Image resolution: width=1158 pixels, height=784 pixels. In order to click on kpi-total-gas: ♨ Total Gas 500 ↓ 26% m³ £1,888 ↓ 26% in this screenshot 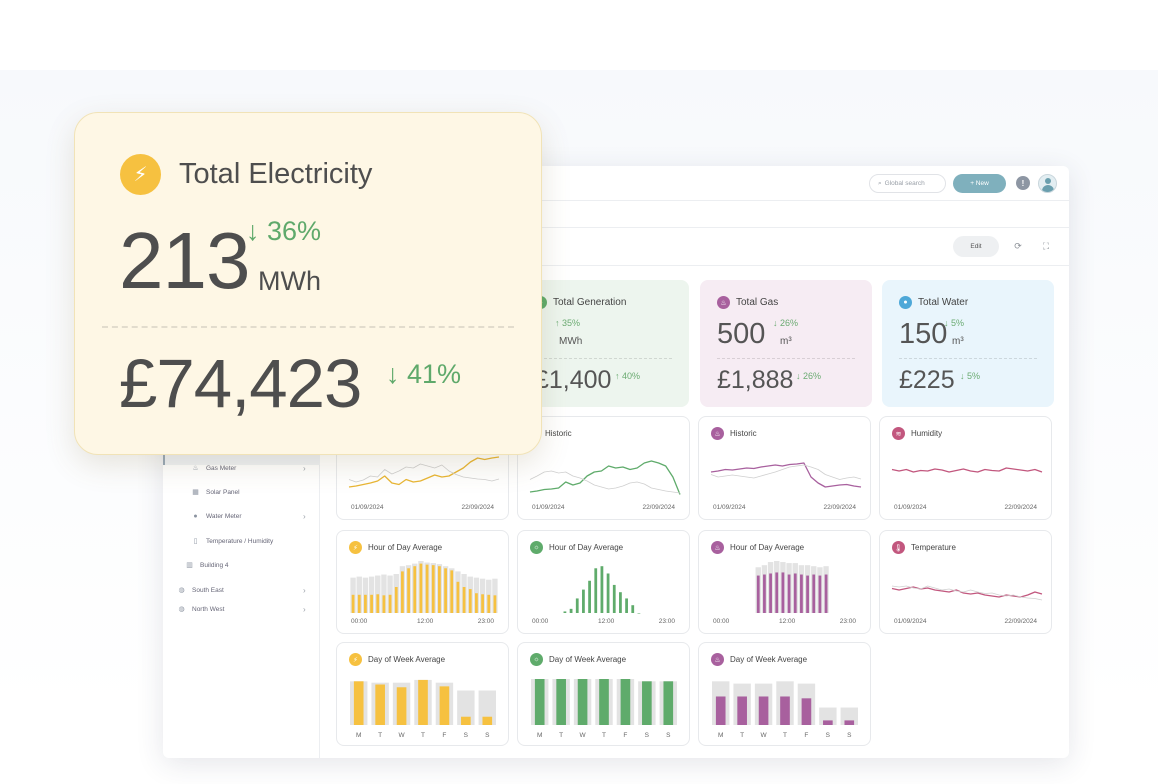, I will do `click(786, 343)`.